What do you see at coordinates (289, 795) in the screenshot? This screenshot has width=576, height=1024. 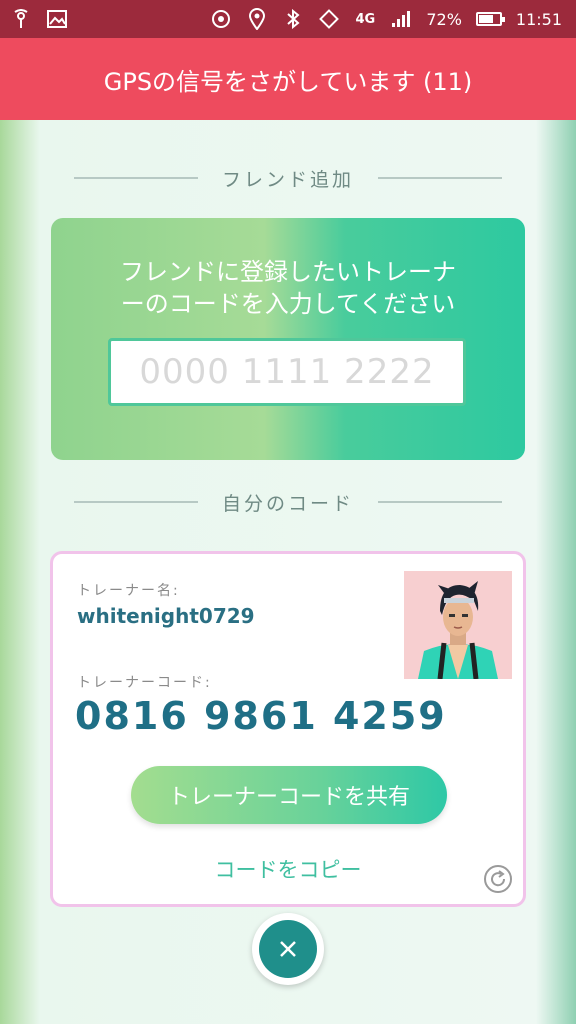 I see `share-trainer-code-button: トレーナーコードを共有` at bounding box center [289, 795].